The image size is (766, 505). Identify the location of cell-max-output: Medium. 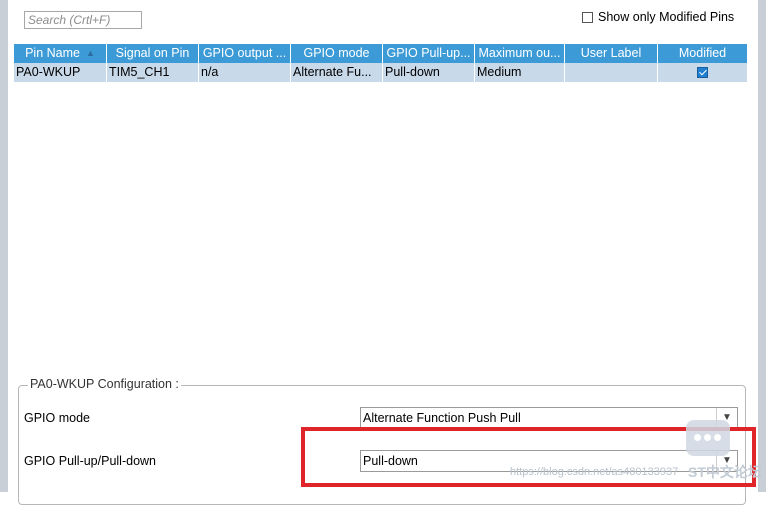
(520, 72).